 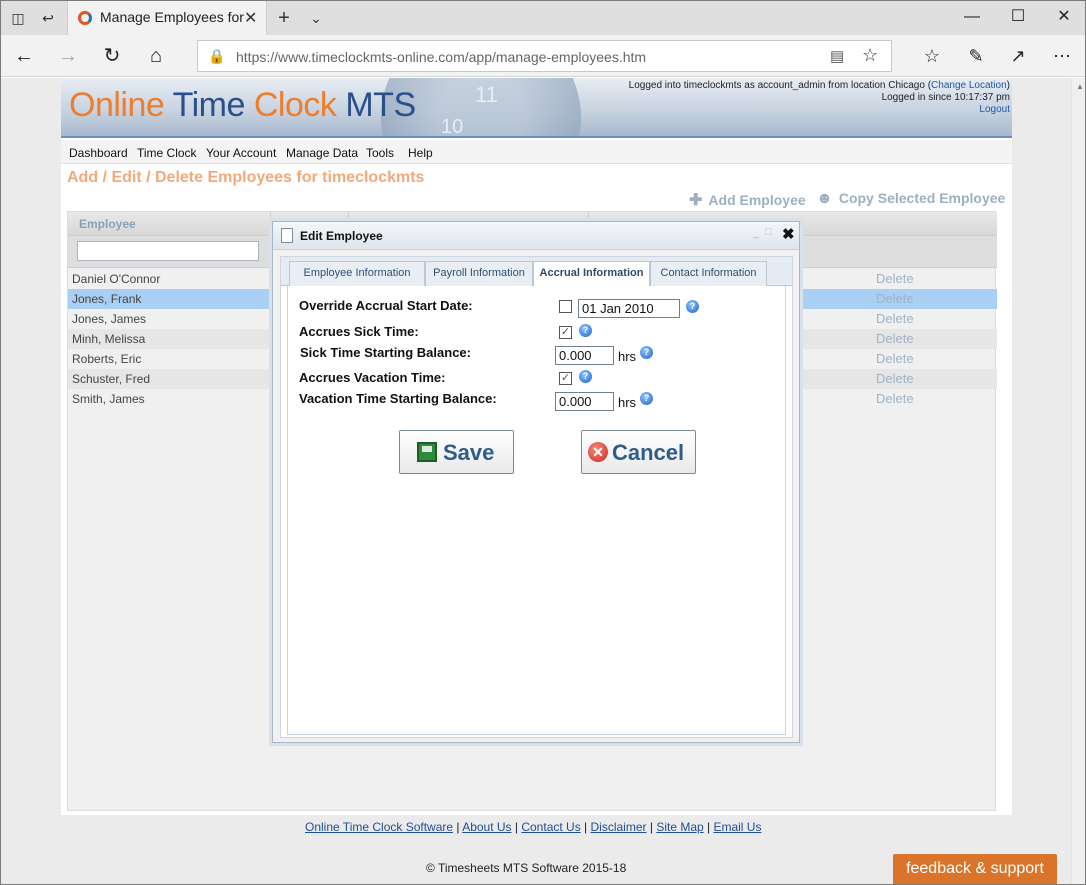 What do you see at coordinates (1018, 56) in the screenshot?
I see `share-icon: ↗` at bounding box center [1018, 56].